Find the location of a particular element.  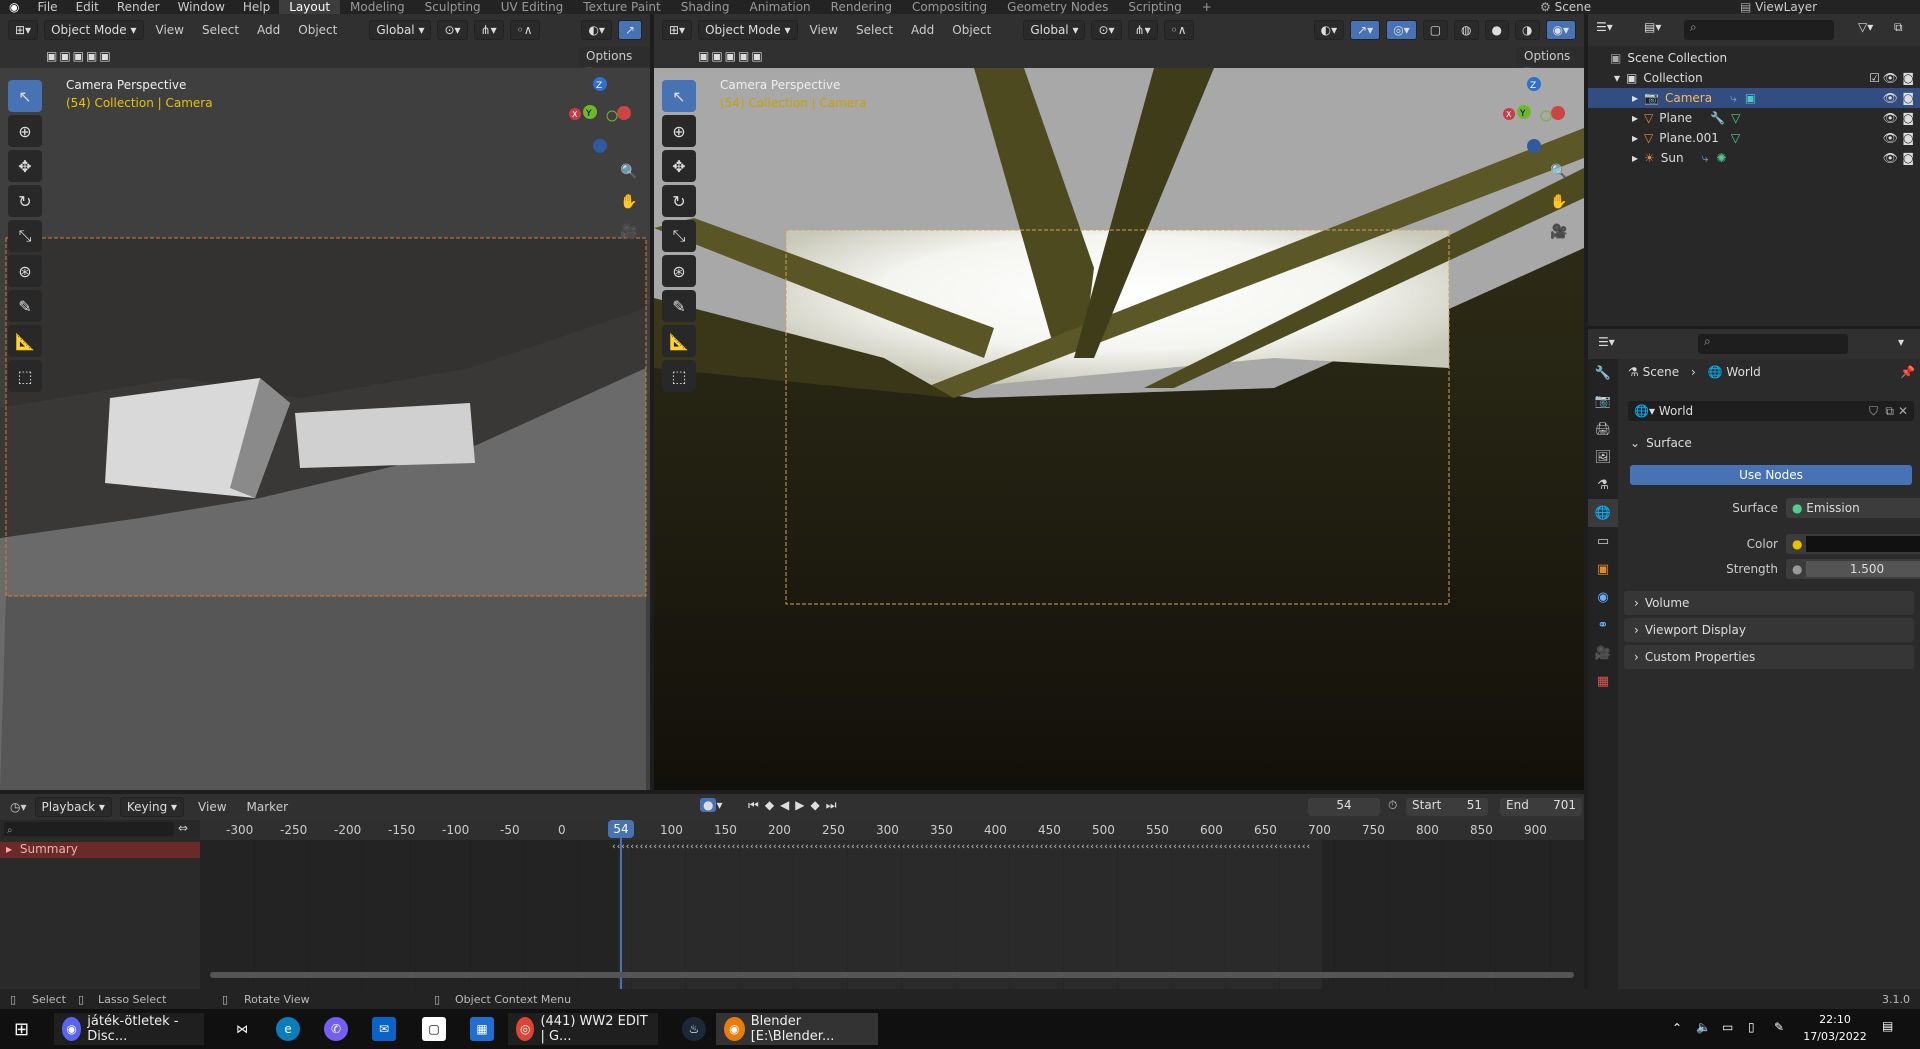

channel-search-input: ⌕ is located at coordinates (89, 829).